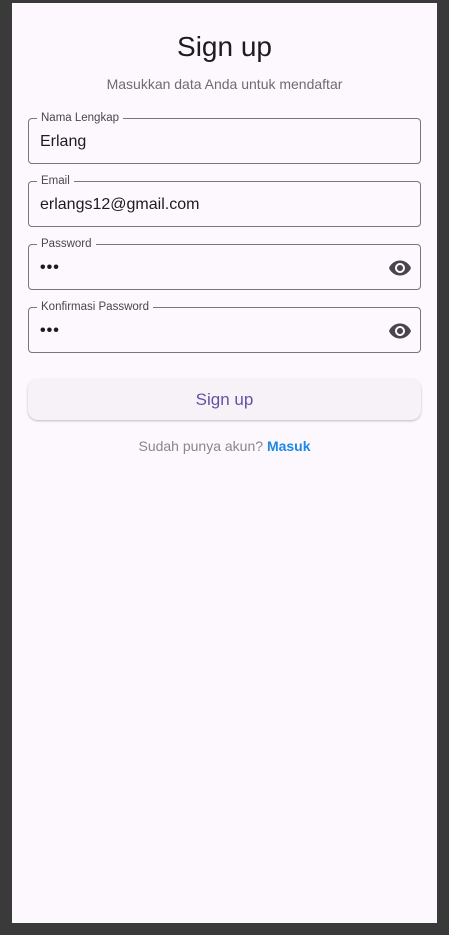  I want to click on full-name-label: Nama Lengkap, so click(80, 118).